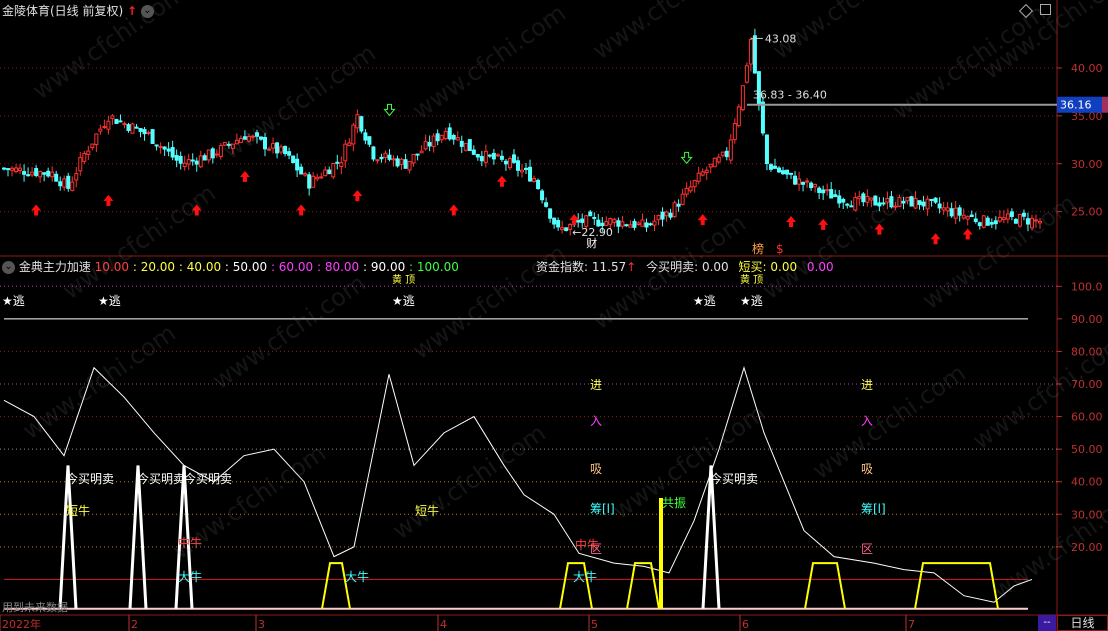 The height and width of the screenshot is (631, 1108). What do you see at coordinates (768, 267) in the screenshot?
I see `short-buy-value: 短买: 0.00` at bounding box center [768, 267].